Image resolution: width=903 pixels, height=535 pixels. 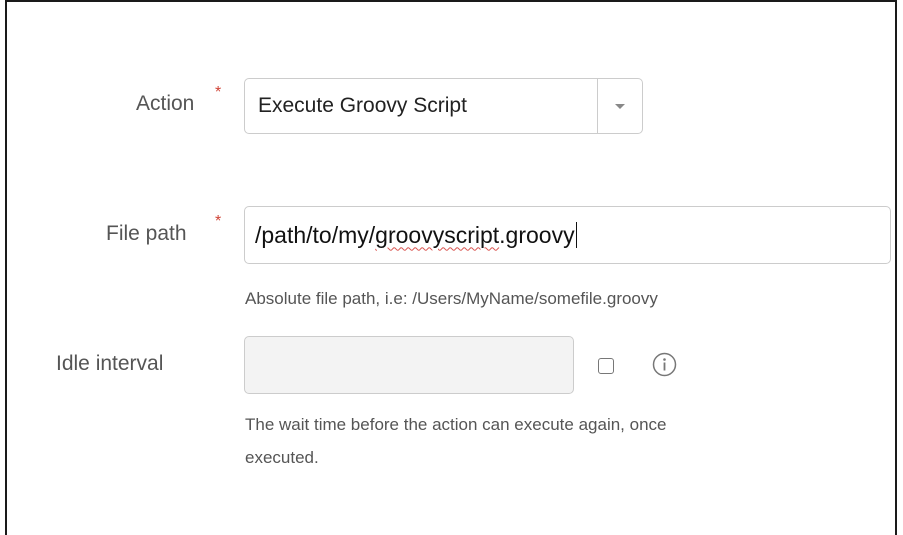 What do you see at coordinates (537, 234) in the screenshot?
I see `file-path-value-suffix: .groovy` at bounding box center [537, 234].